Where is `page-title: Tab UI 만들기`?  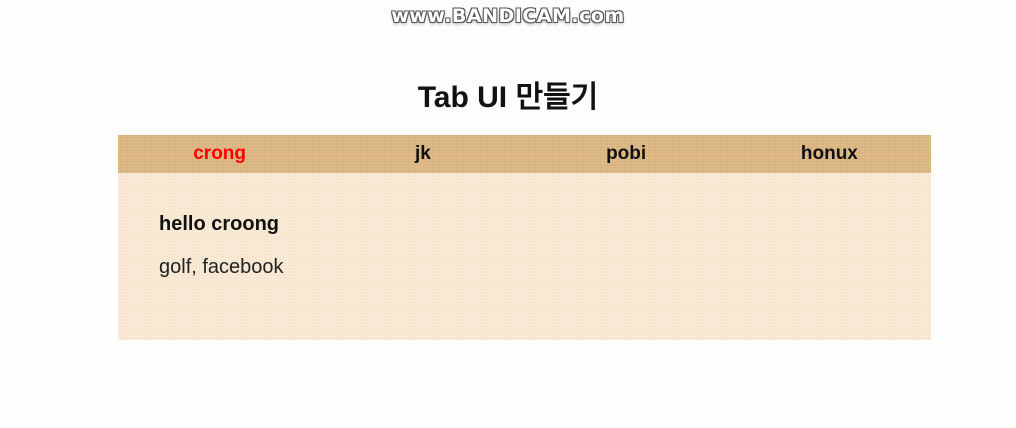 page-title: Tab UI 만들기 is located at coordinates (508, 97).